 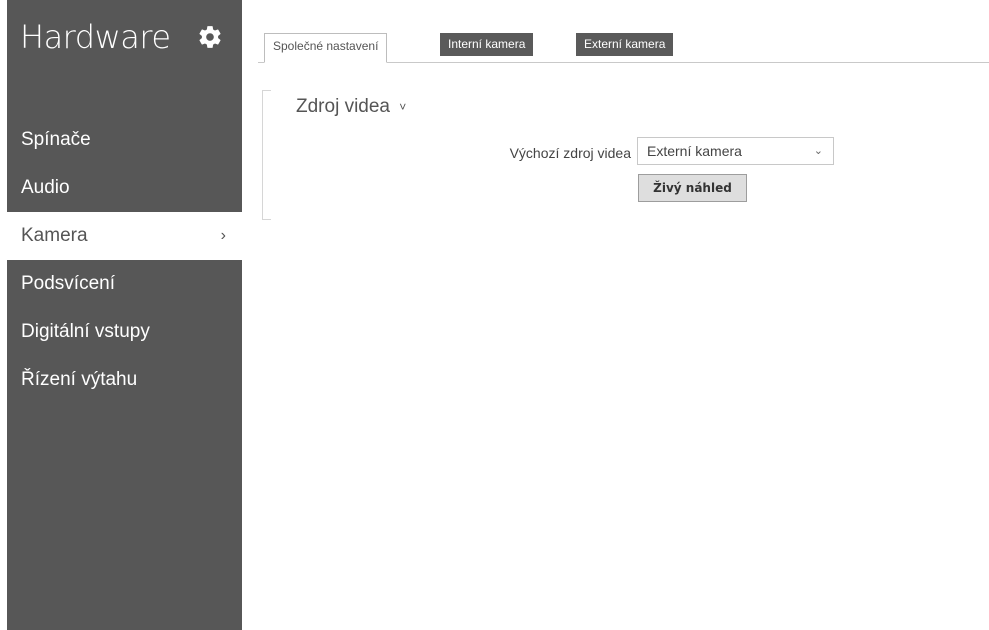 I want to click on sidebar-header: Hardware, so click(x=124, y=39).